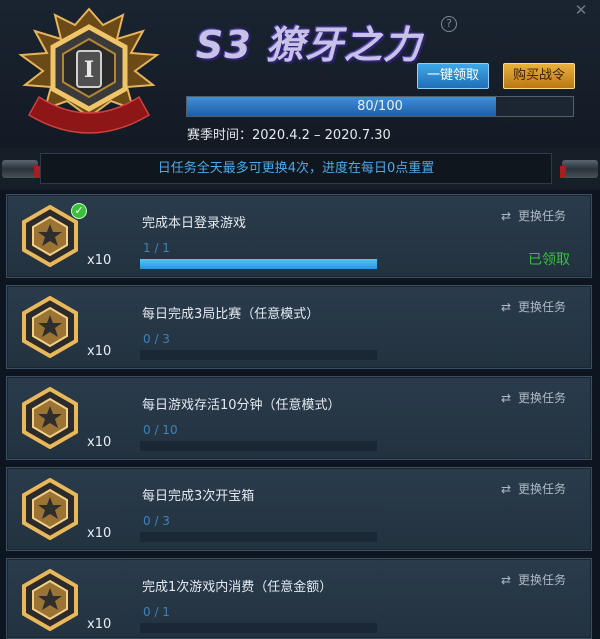 The width and height of the screenshot is (600, 639). I want to click on buy-pass-button: 购买战令, so click(539, 76).